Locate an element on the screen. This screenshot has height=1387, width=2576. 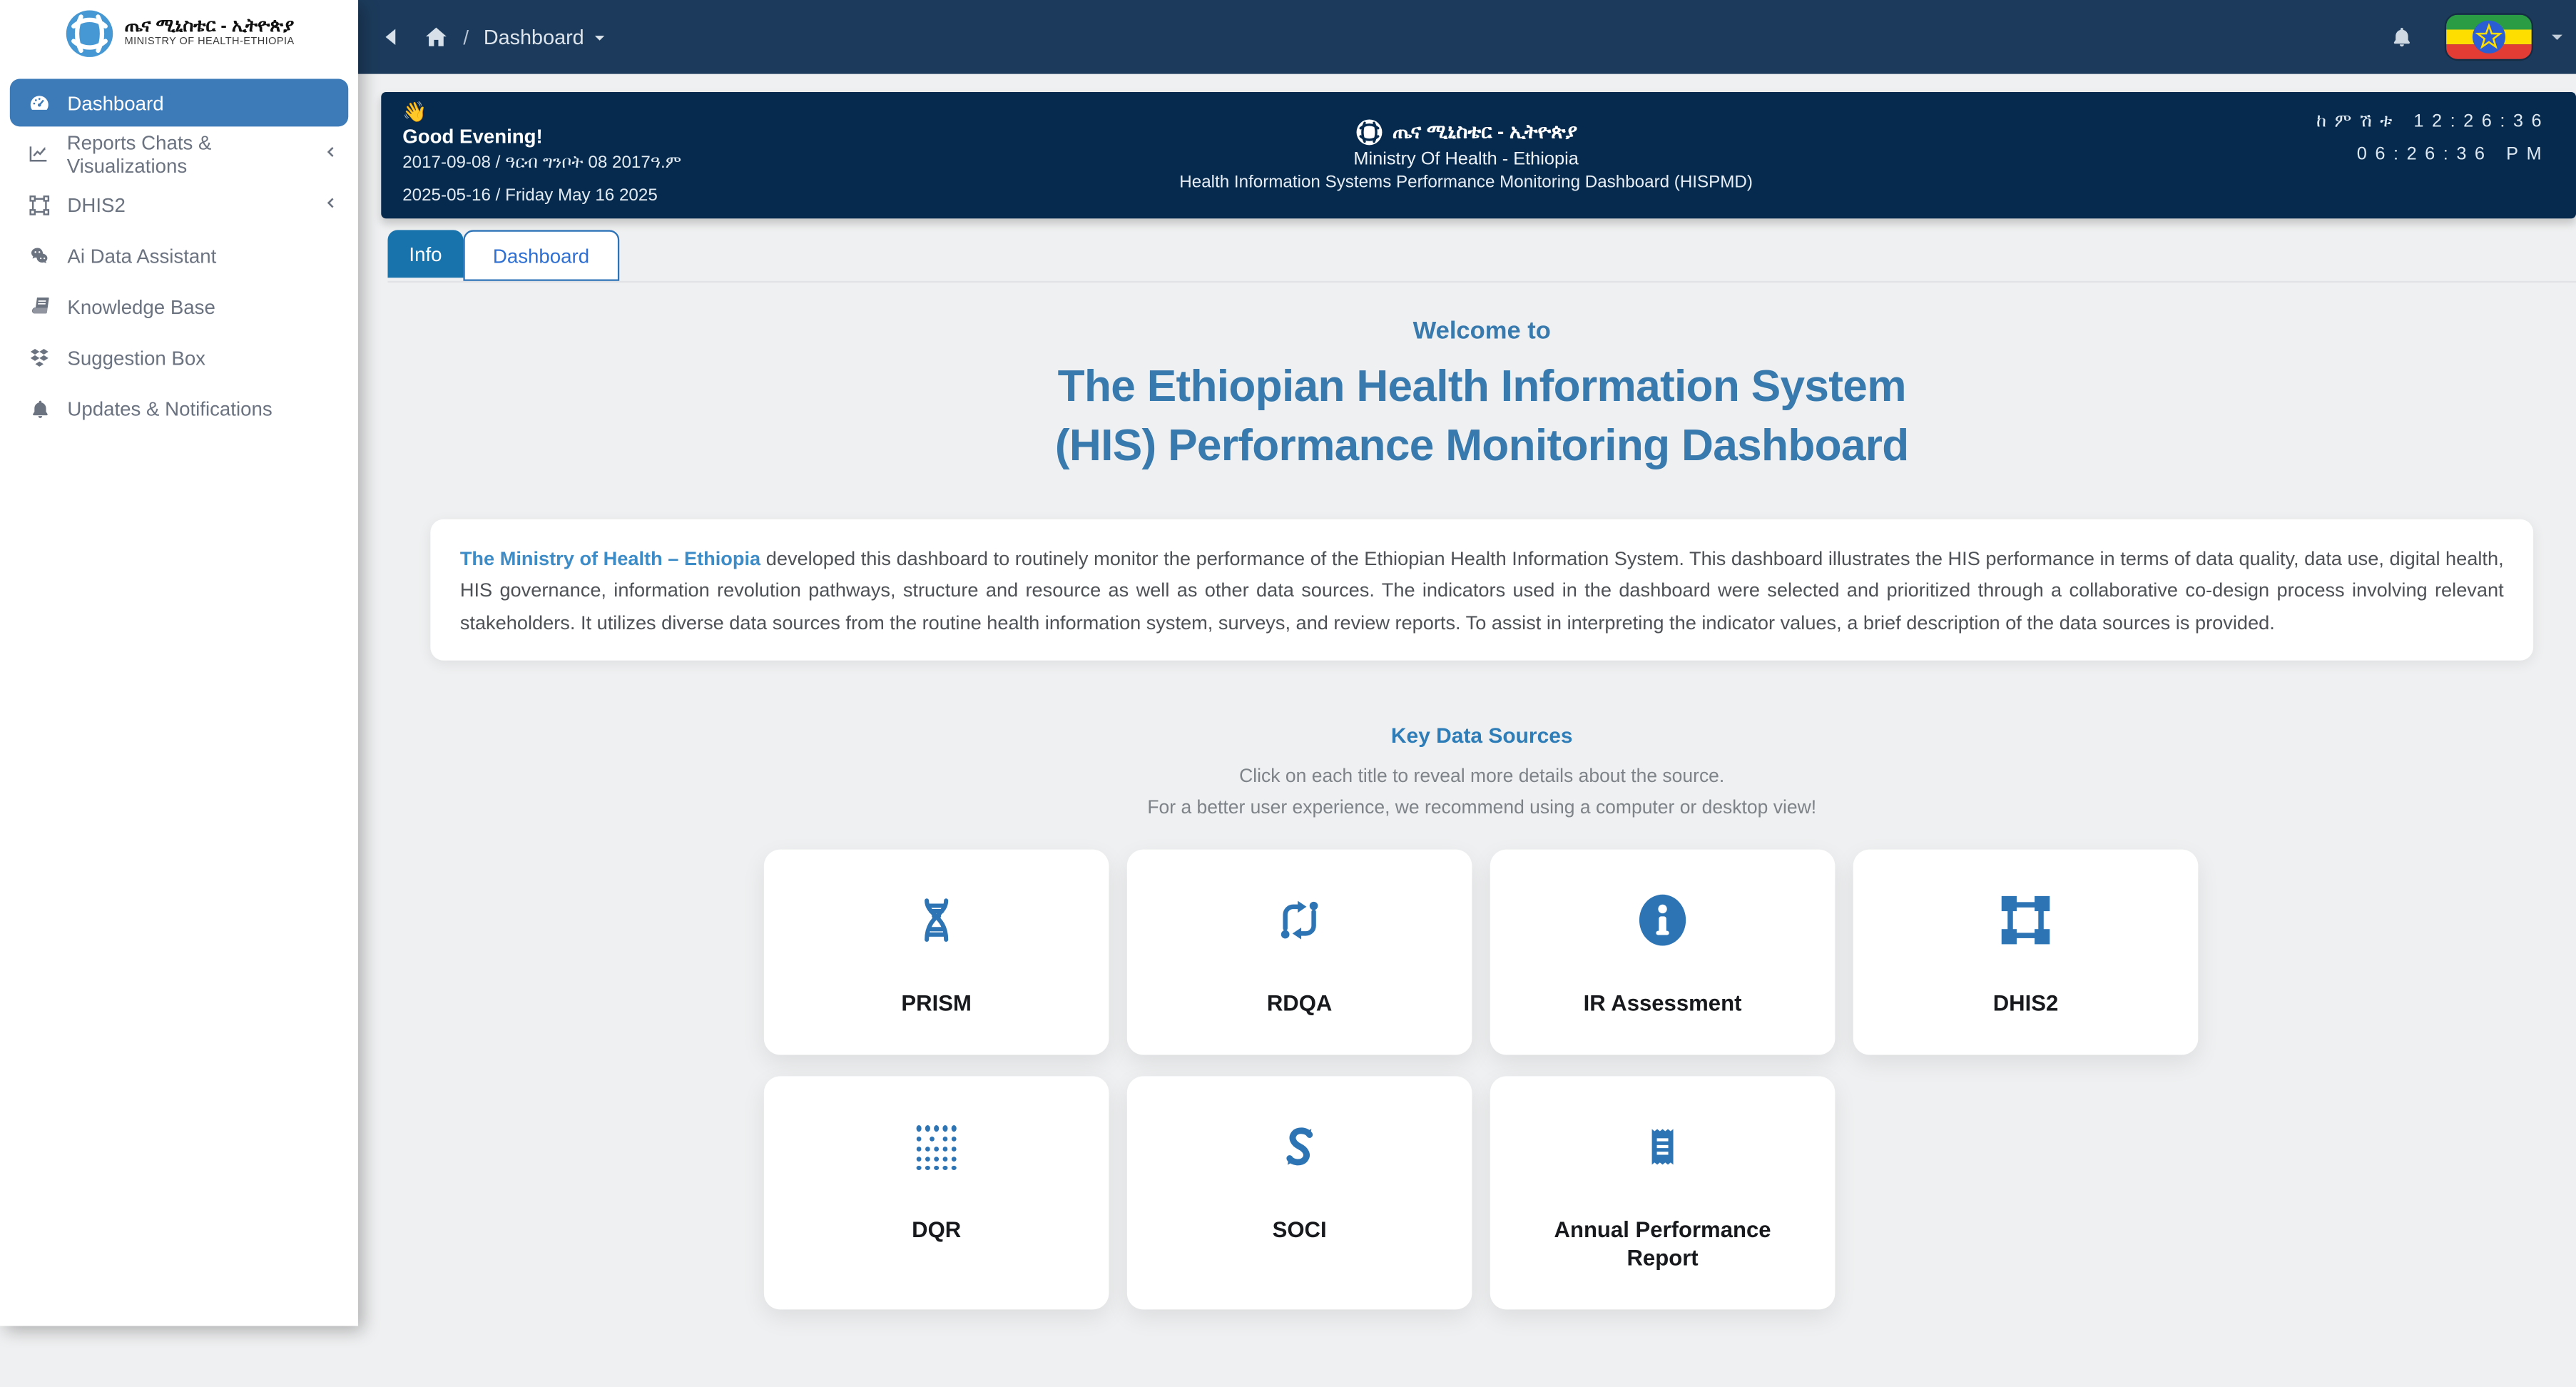
ethiopia-flag is located at coordinates (2489, 36).